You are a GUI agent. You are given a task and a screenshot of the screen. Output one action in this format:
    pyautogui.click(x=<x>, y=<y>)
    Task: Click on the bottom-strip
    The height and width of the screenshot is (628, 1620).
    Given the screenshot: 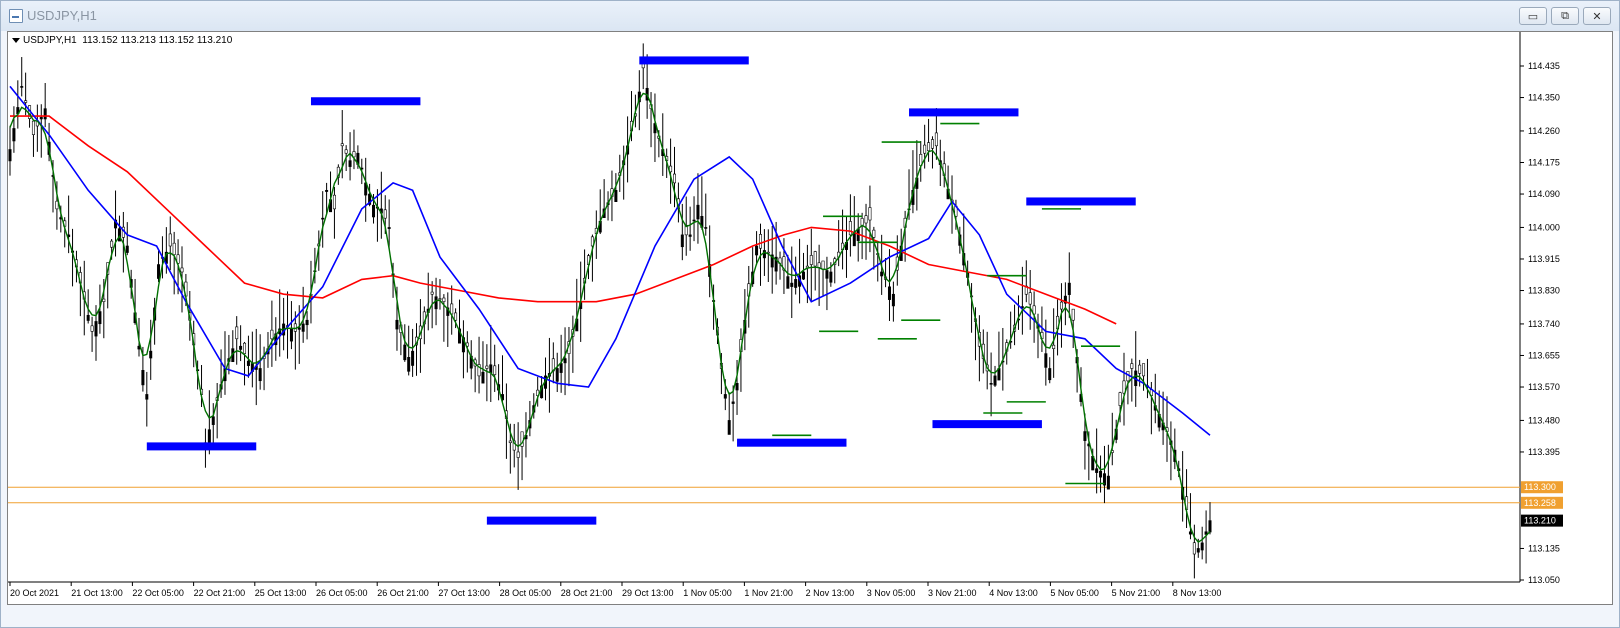 What is the action you would take?
    pyautogui.click(x=810, y=616)
    